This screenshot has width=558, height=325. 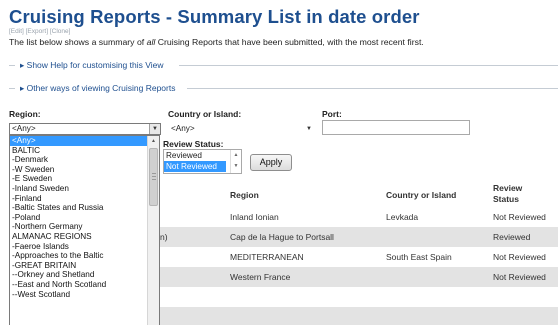 What do you see at coordinates (520, 193) in the screenshot?
I see `column-header-review-status: Review Status` at bounding box center [520, 193].